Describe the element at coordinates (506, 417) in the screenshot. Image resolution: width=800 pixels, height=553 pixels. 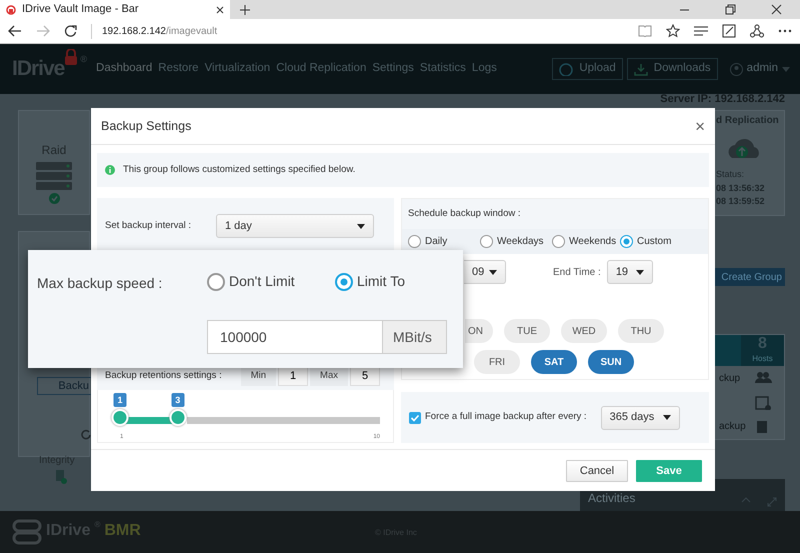
I see `field-label: Force a full image backup after every :` at that location.